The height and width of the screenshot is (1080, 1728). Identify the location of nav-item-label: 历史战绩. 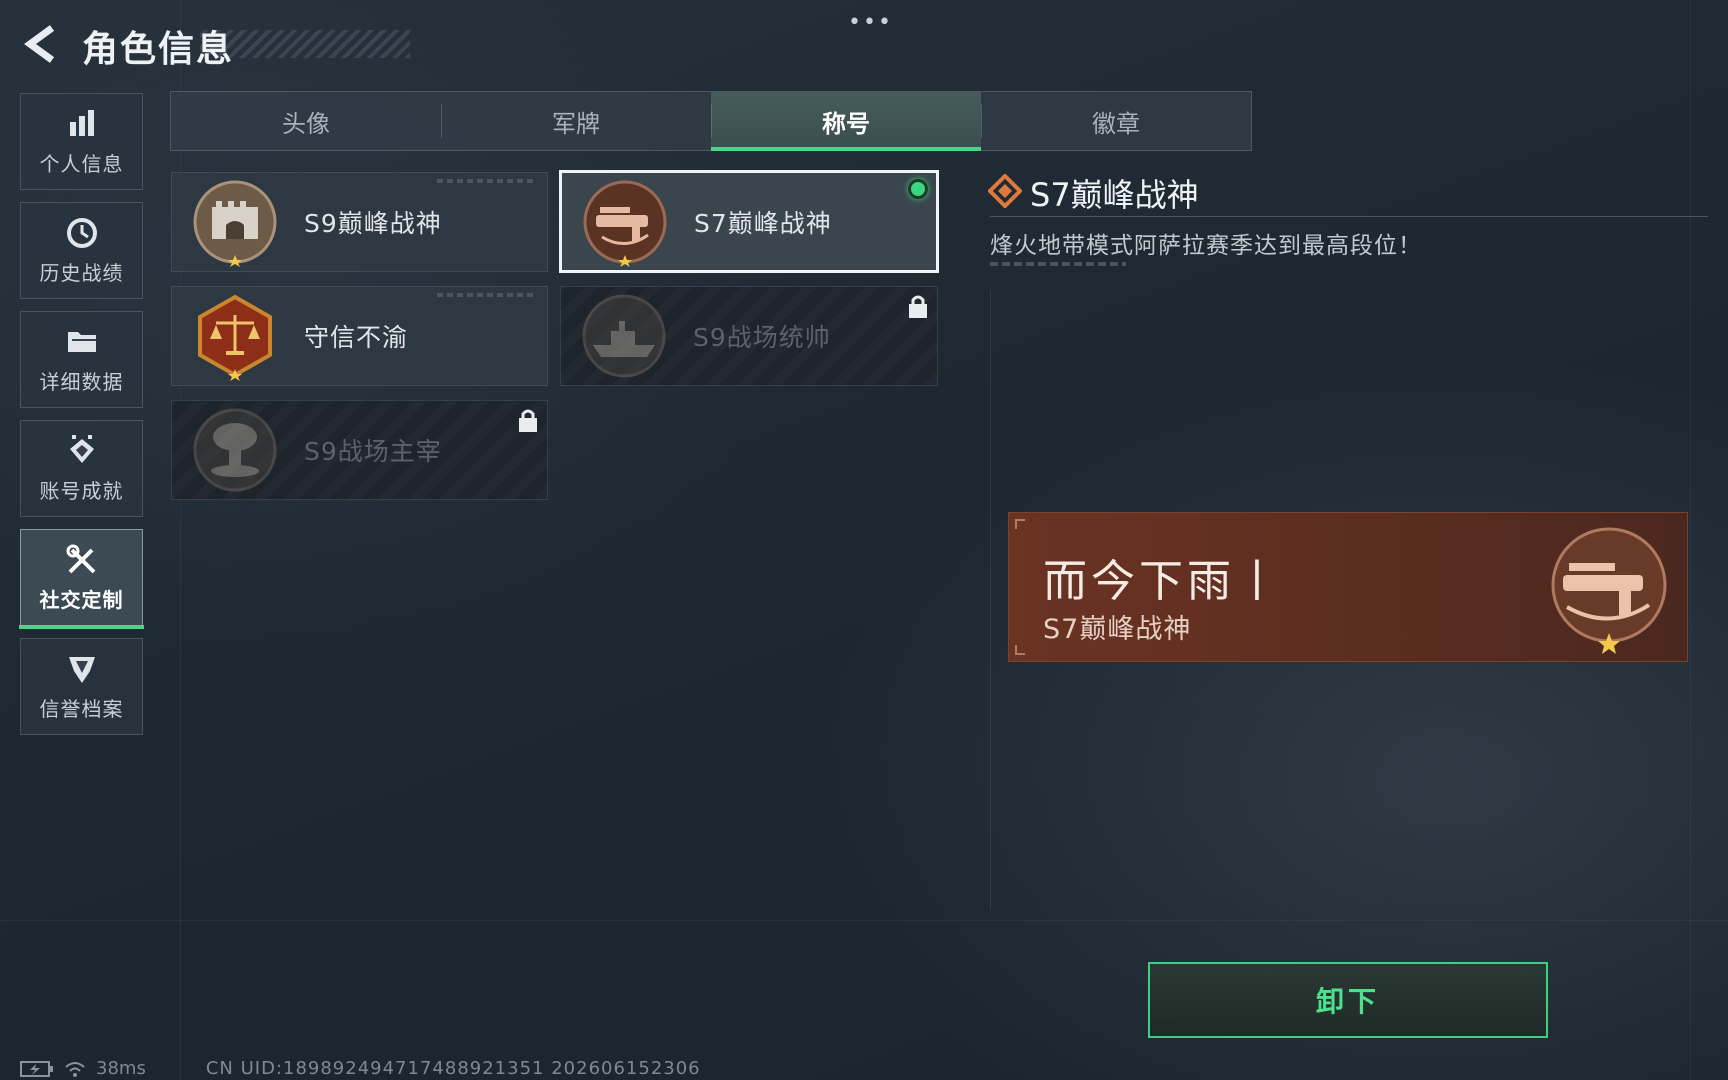
(81, 273).